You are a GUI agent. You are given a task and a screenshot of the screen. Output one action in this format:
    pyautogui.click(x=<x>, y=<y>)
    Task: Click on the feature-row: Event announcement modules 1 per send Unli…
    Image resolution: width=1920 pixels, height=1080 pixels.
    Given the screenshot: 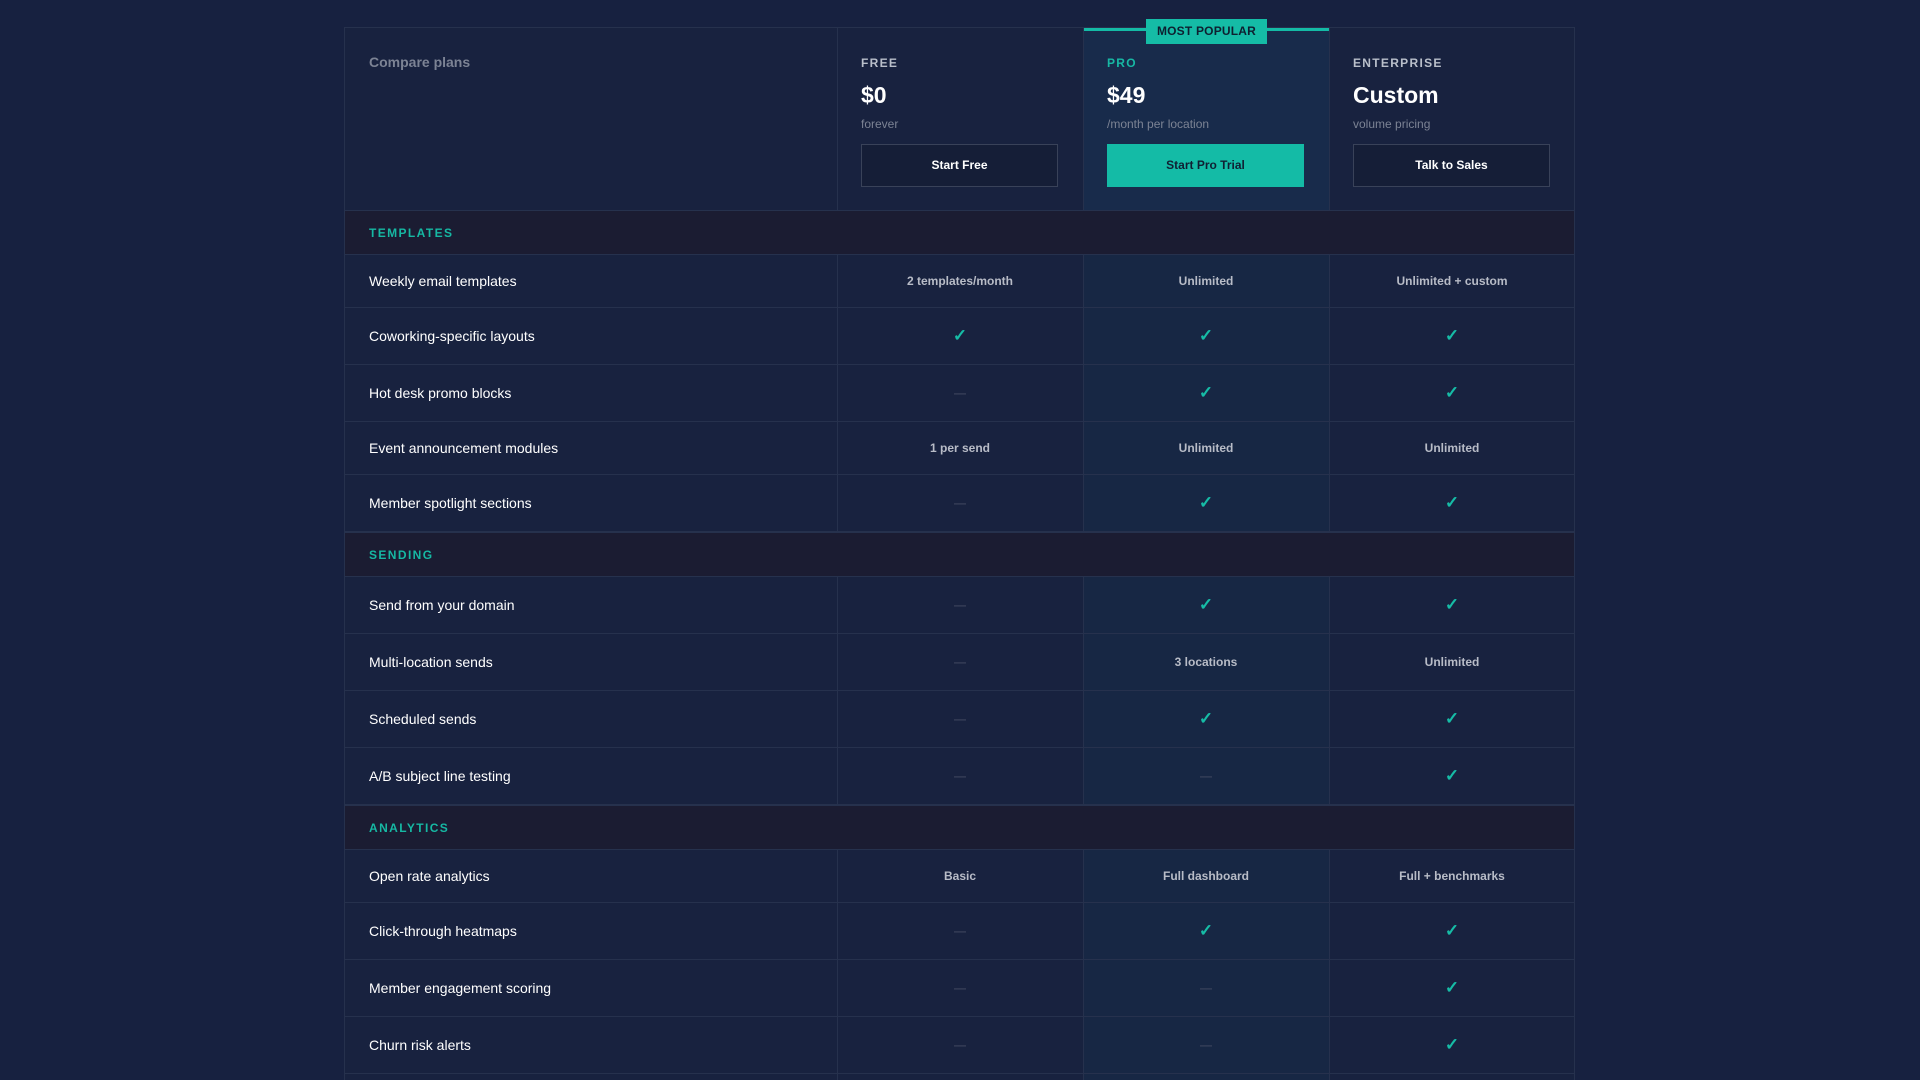 What is the action you would take?
    pyautogui.click(x=959, y=448)
    